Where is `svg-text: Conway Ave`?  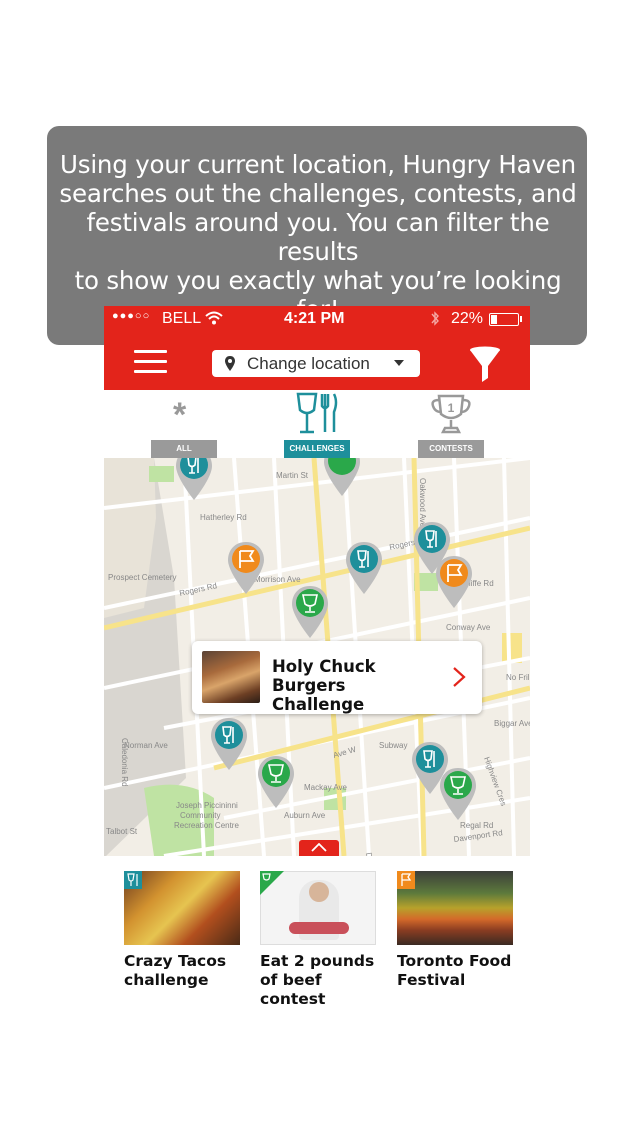 svg-text: Conway Ave is located at coordinates (468, 627).